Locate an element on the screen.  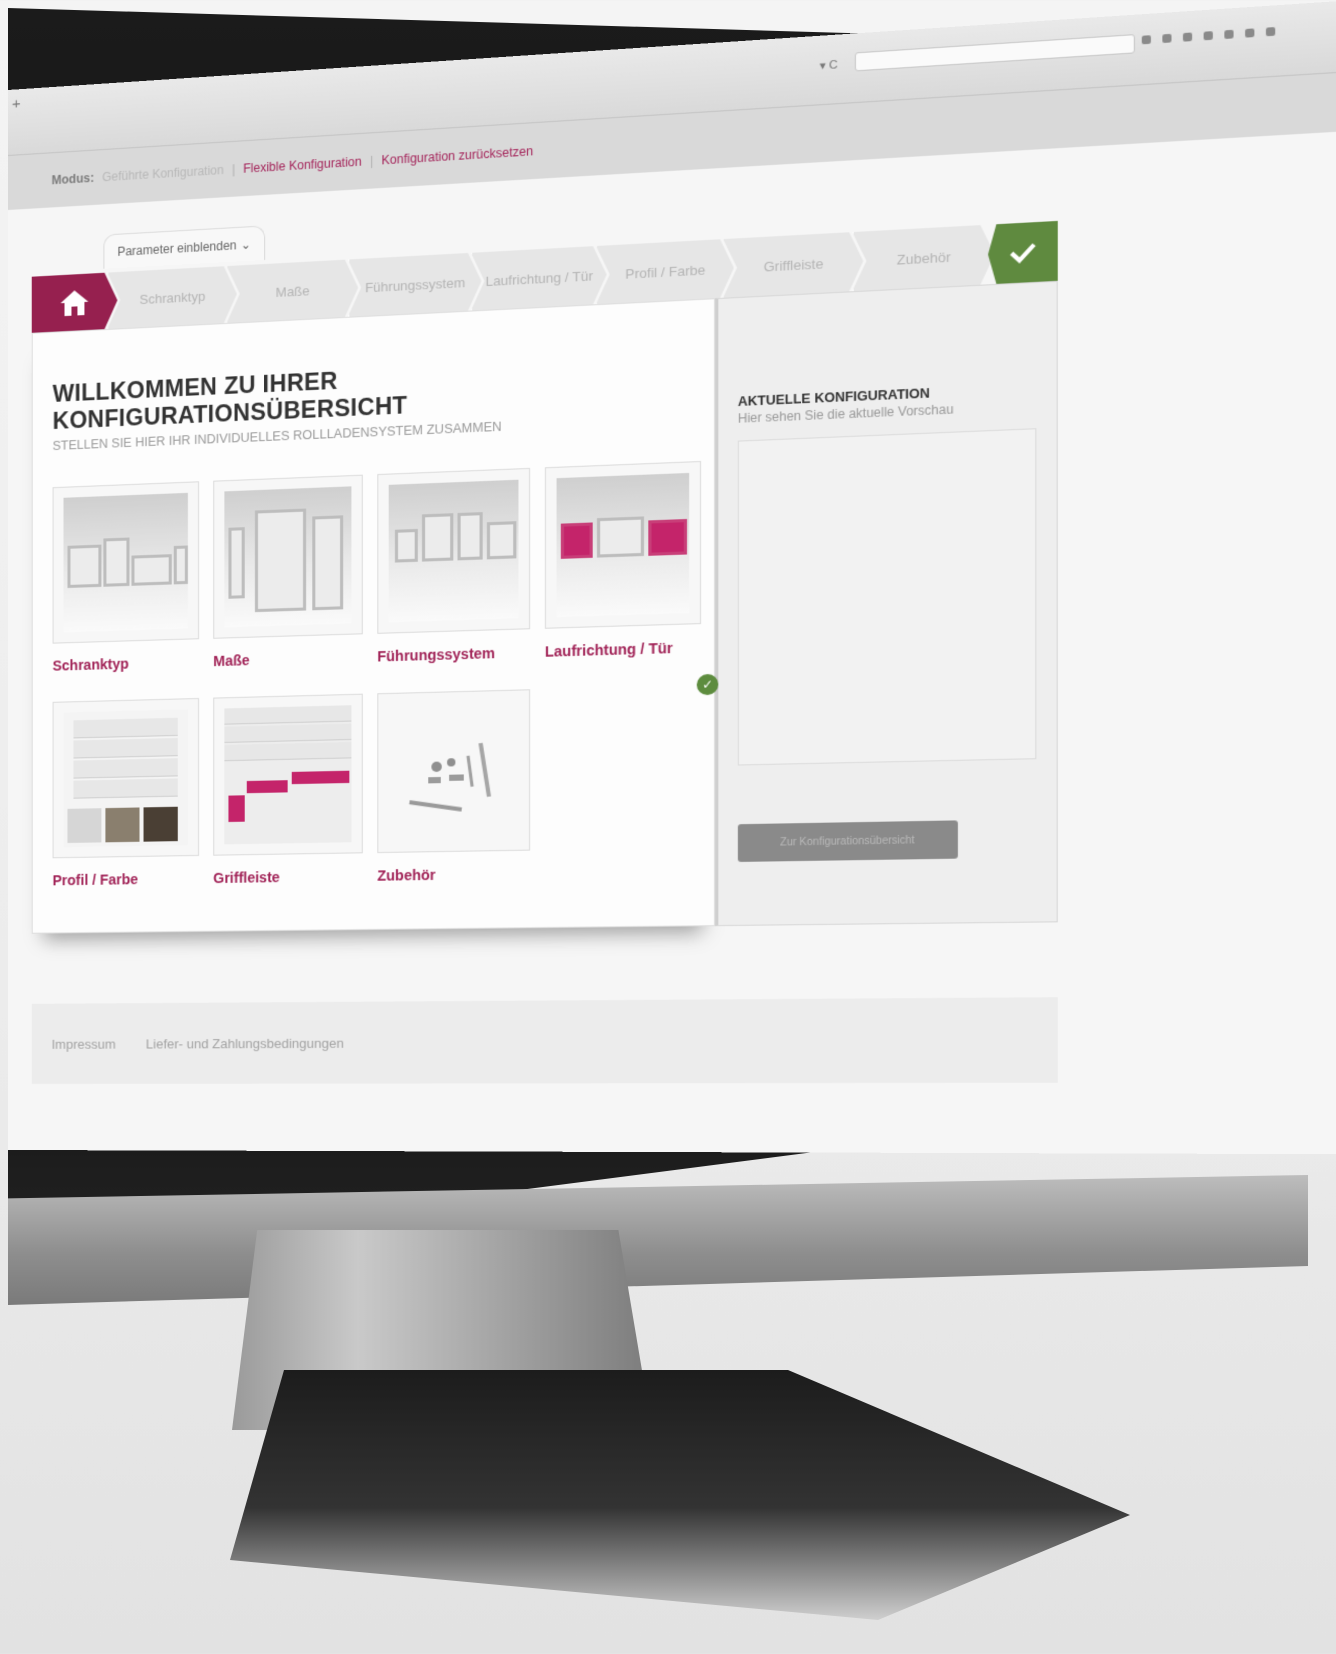
accessories-image is located at coordinates (453, 771).